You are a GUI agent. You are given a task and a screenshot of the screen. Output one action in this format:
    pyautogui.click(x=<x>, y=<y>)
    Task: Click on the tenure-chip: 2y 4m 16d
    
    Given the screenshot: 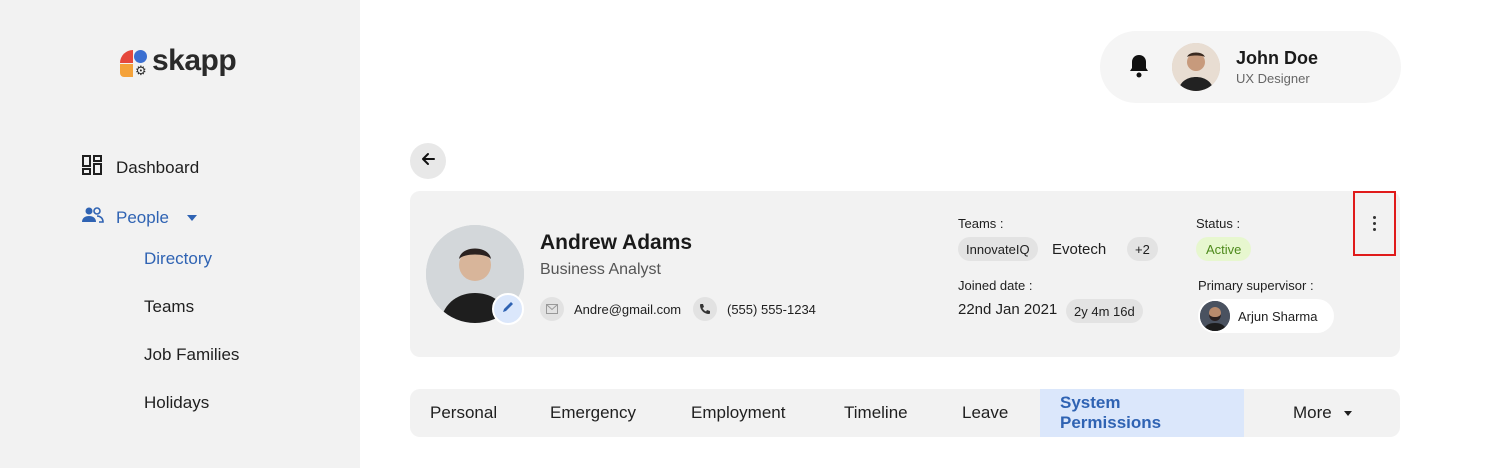 What is the action you would take?
    pyautogui.click(x=1104, y=311)
    